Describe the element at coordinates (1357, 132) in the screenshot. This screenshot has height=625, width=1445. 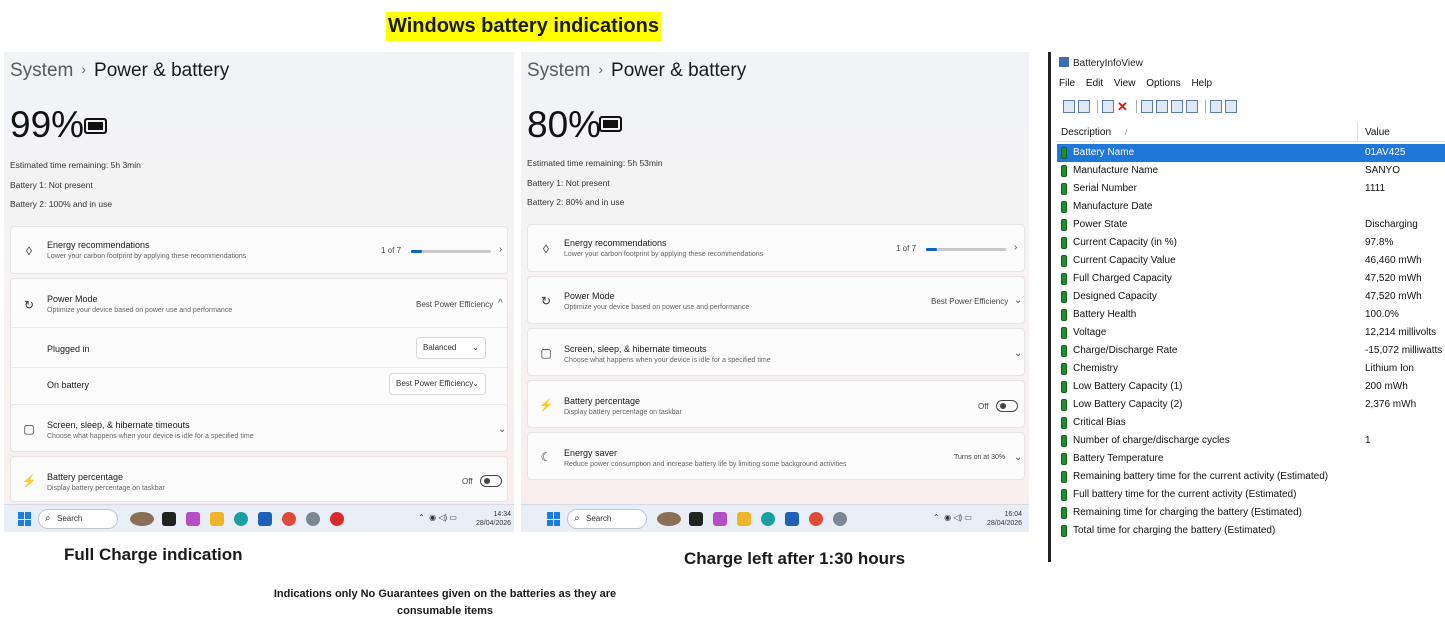
I see `column-divider` at that location.